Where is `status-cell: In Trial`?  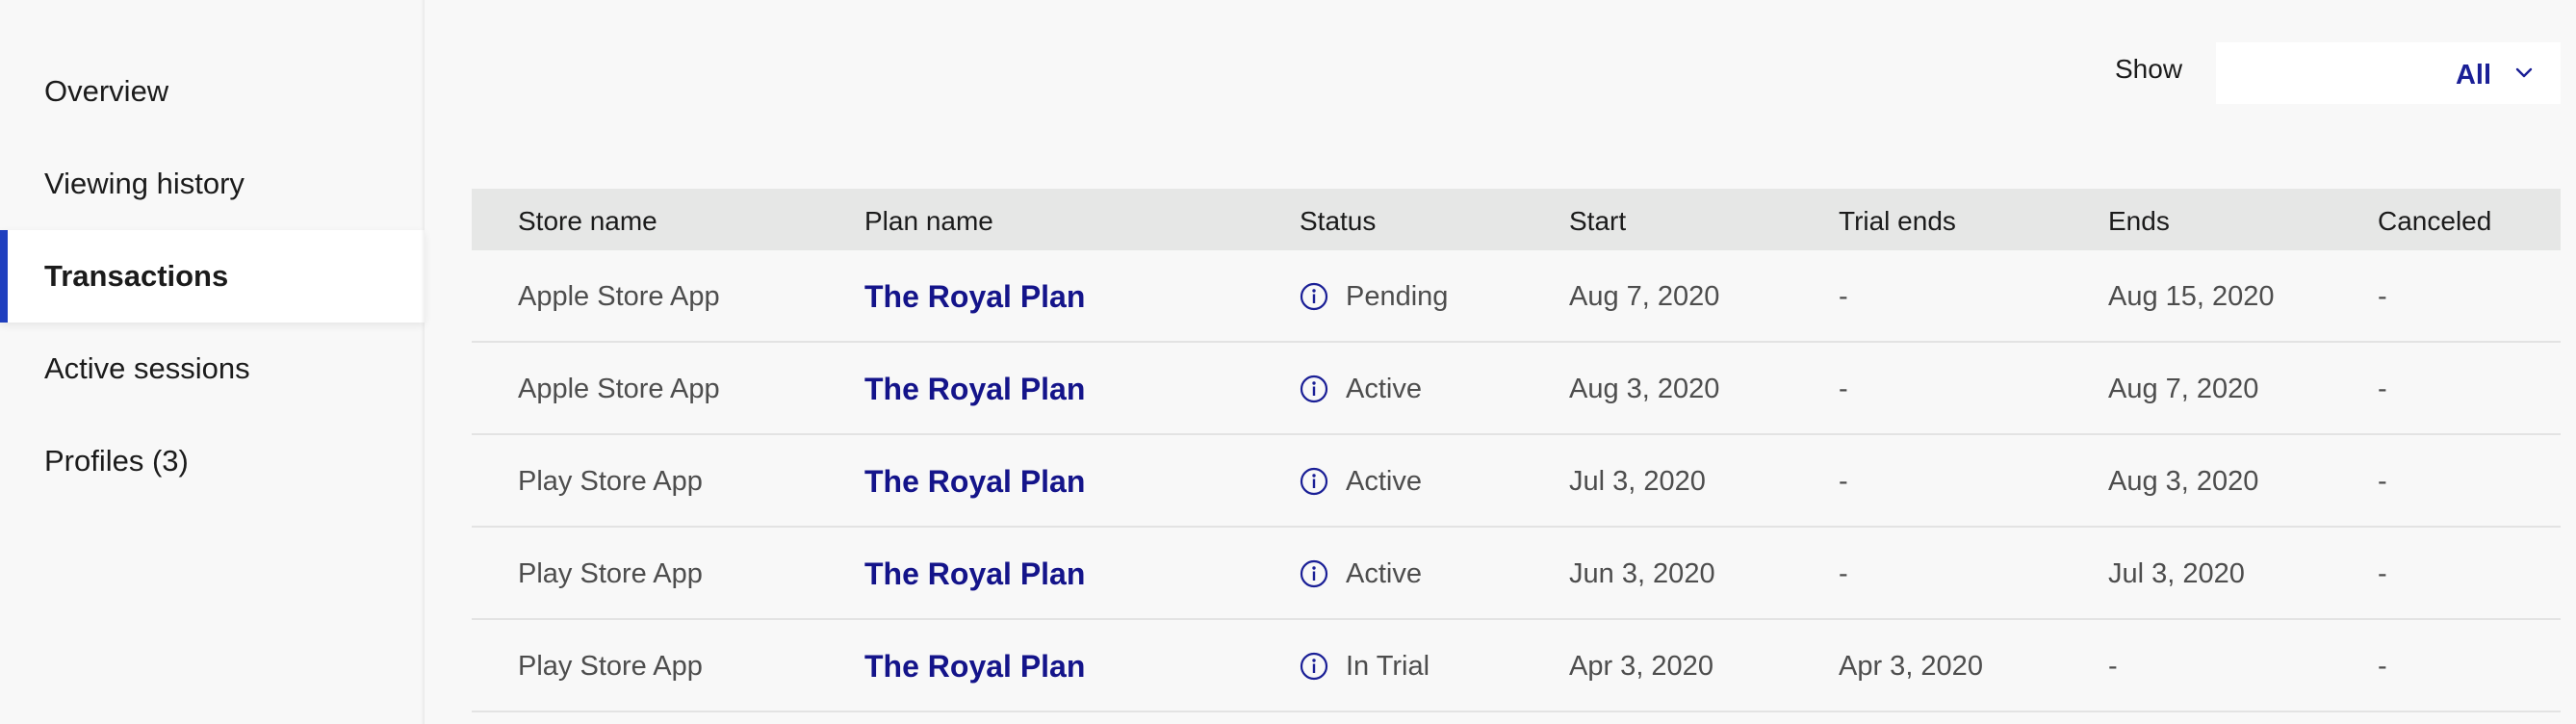 status-cell: In Trial is located at coordinates (1388, 666).